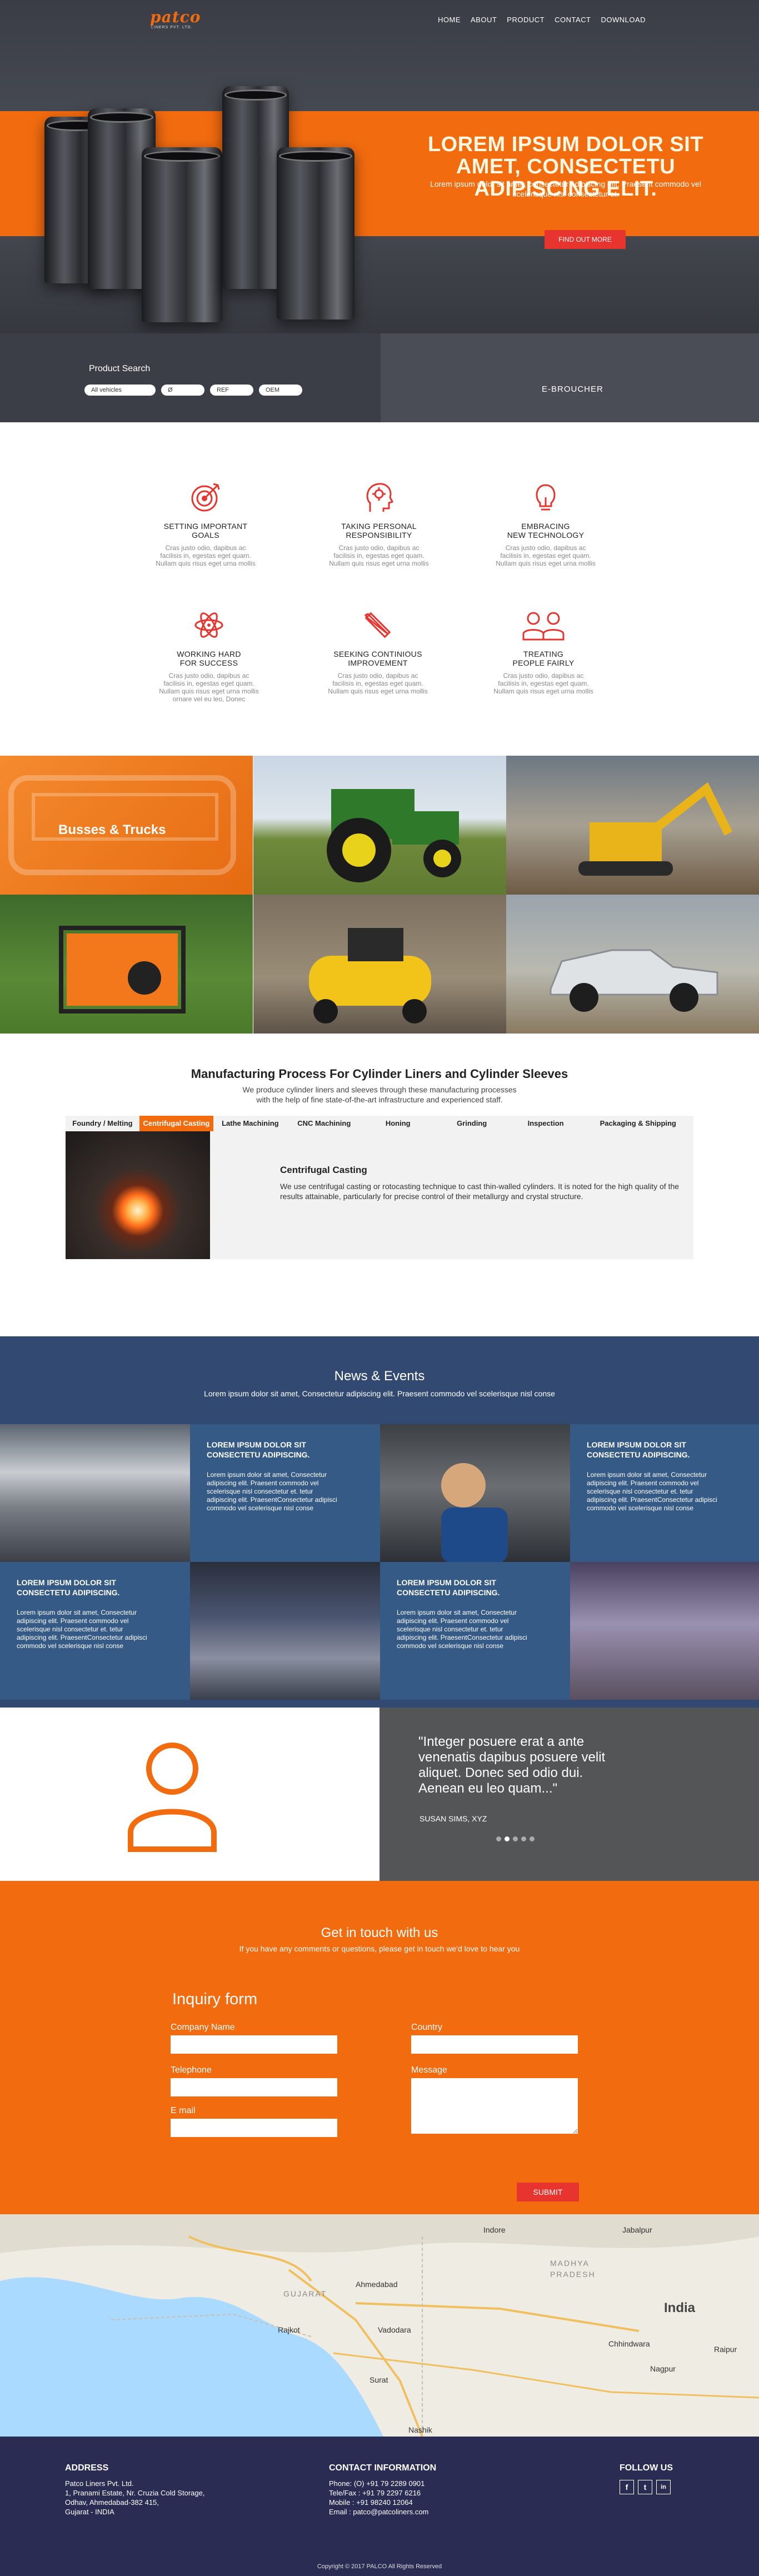 The width and height of the screenshot is (759, 2576). I want to click on tab-packaging-shipping: Packaging & Shipping, so click(638, 1123).